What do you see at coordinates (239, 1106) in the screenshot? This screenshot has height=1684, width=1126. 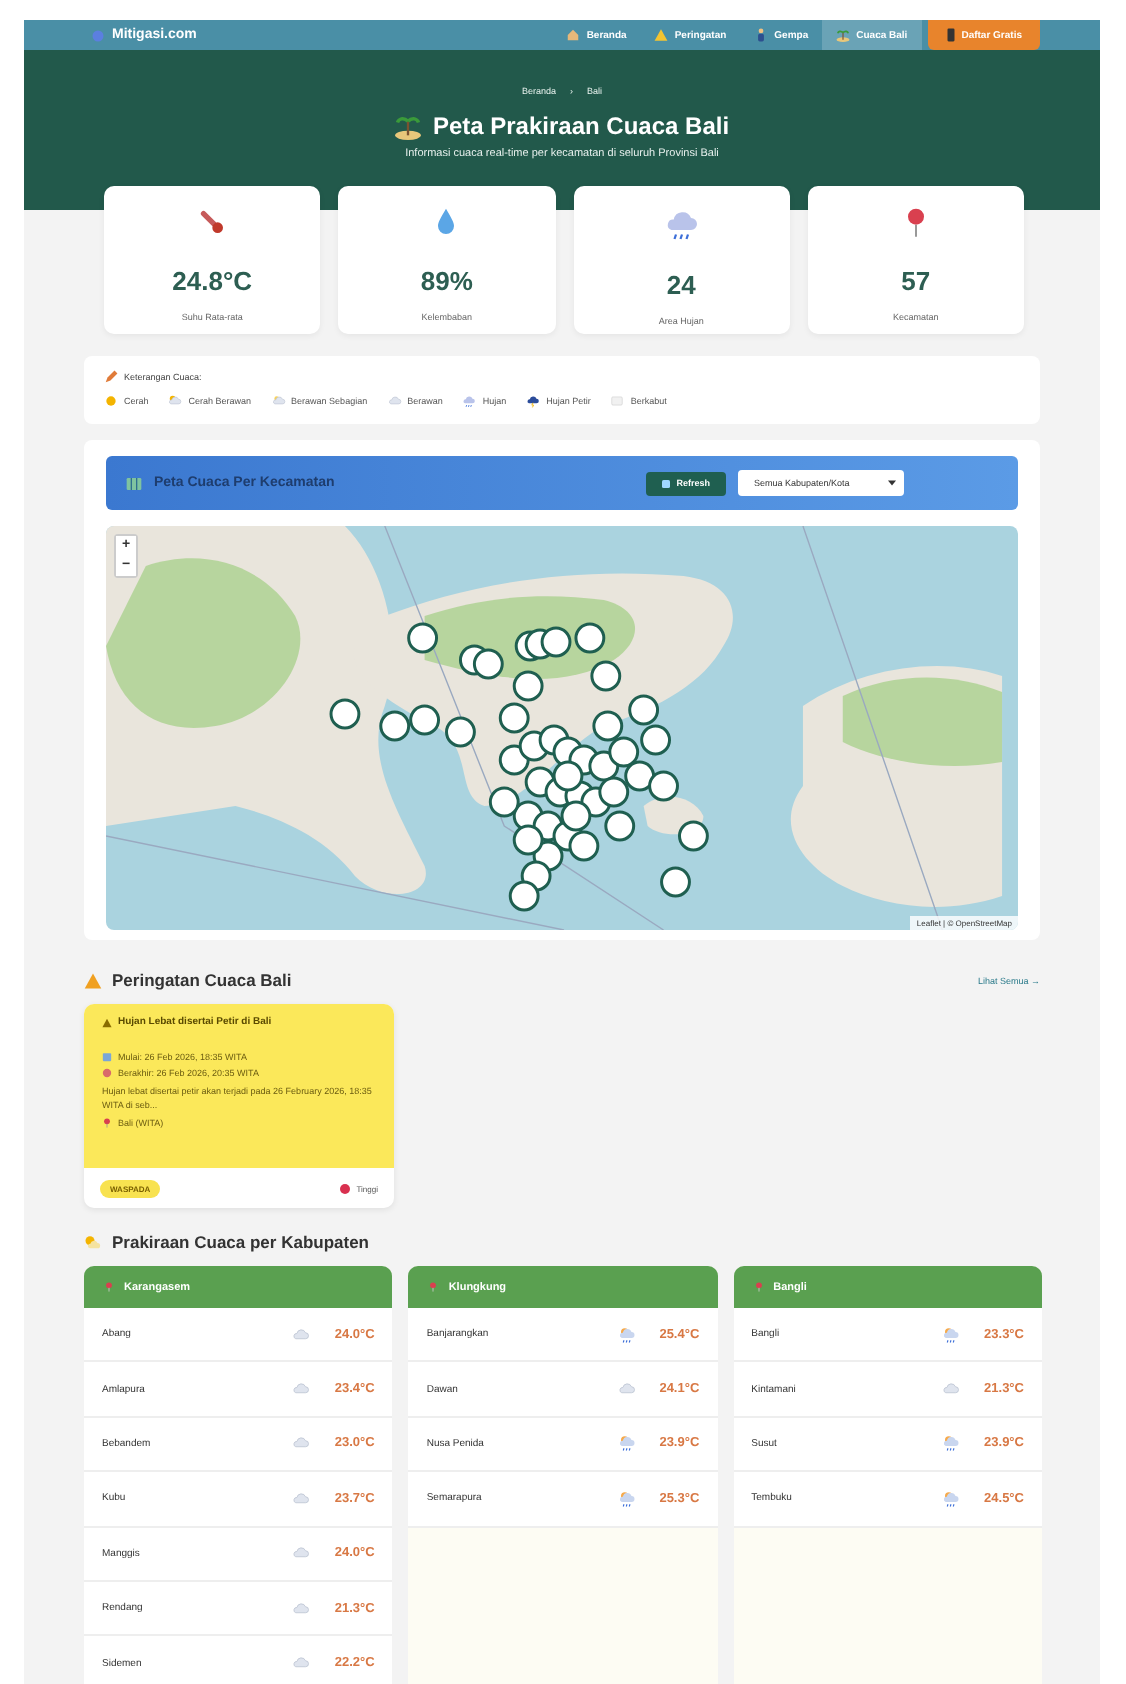 I see `alert-card` at bounding box center [239, 1106].